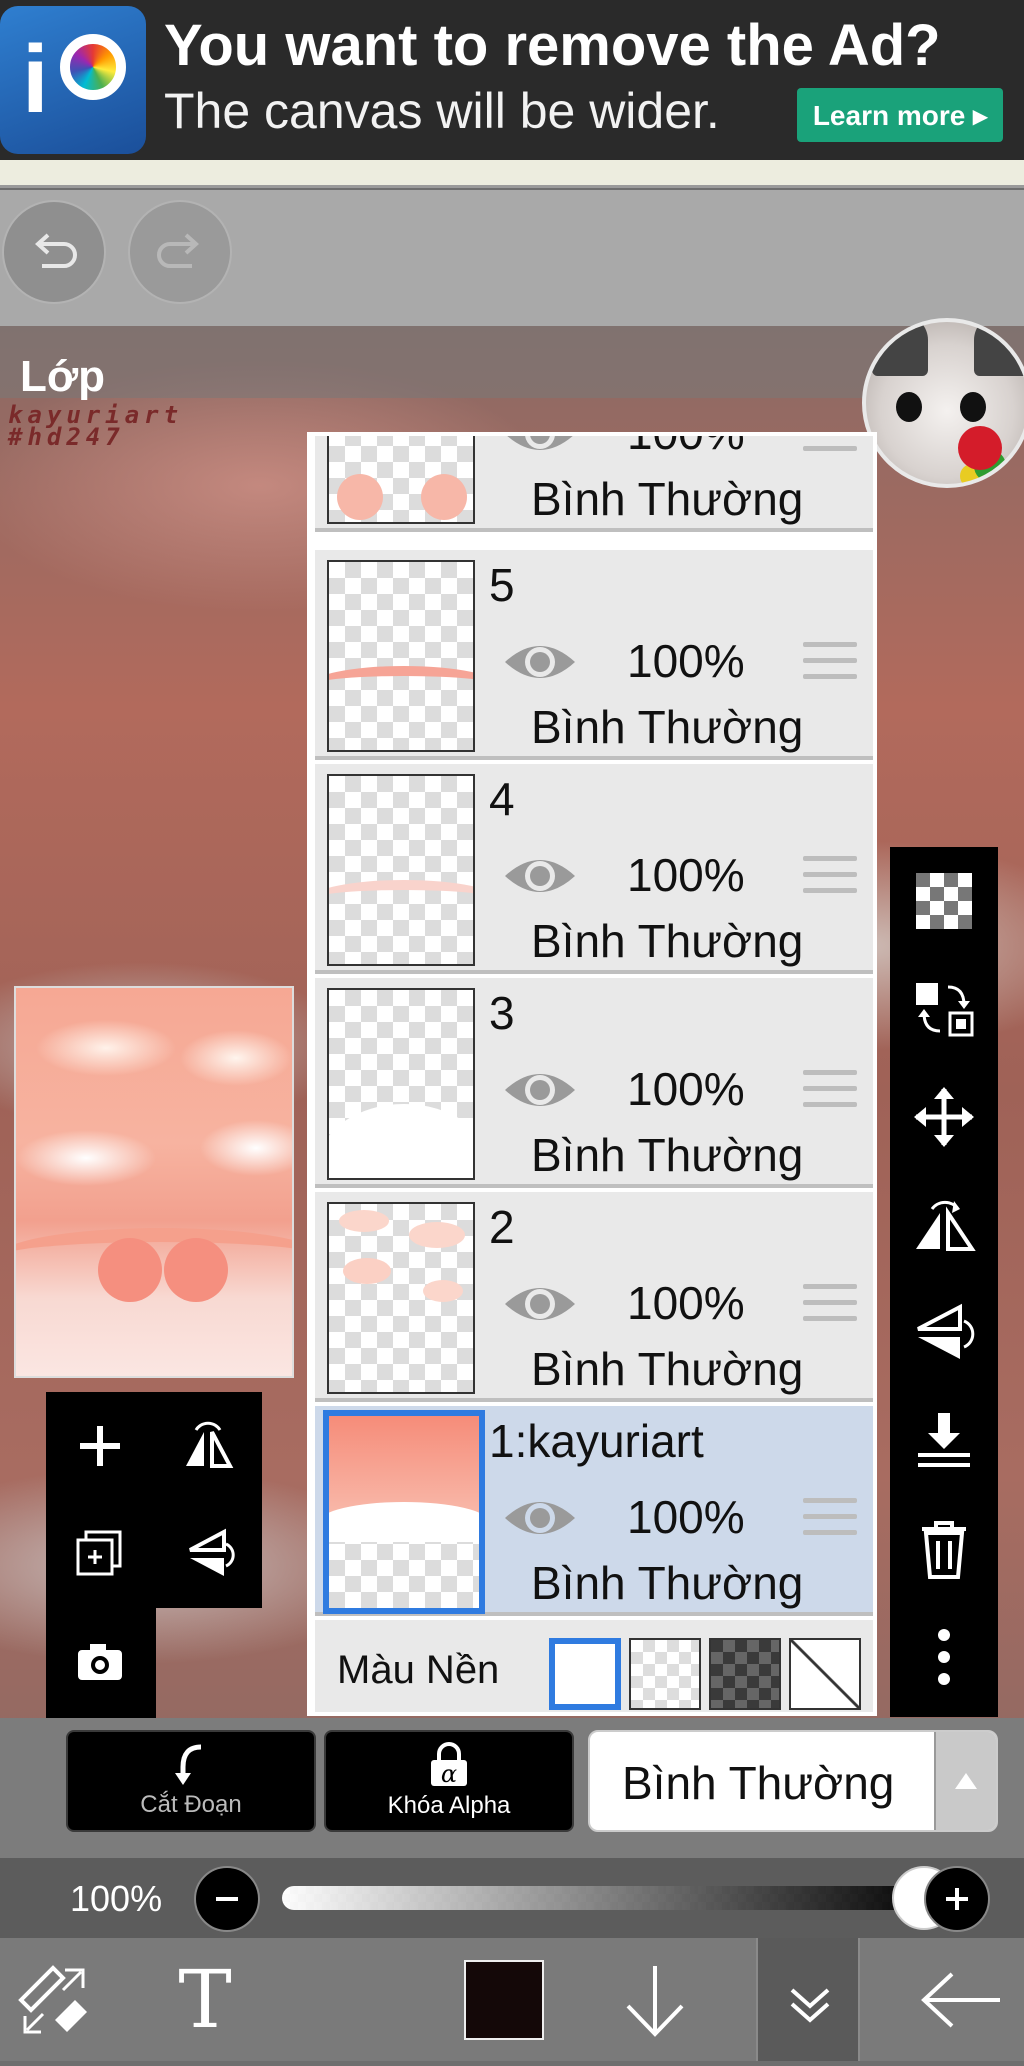  I want to click on layer-row: 100% Bình Thường, so click(594, 482).